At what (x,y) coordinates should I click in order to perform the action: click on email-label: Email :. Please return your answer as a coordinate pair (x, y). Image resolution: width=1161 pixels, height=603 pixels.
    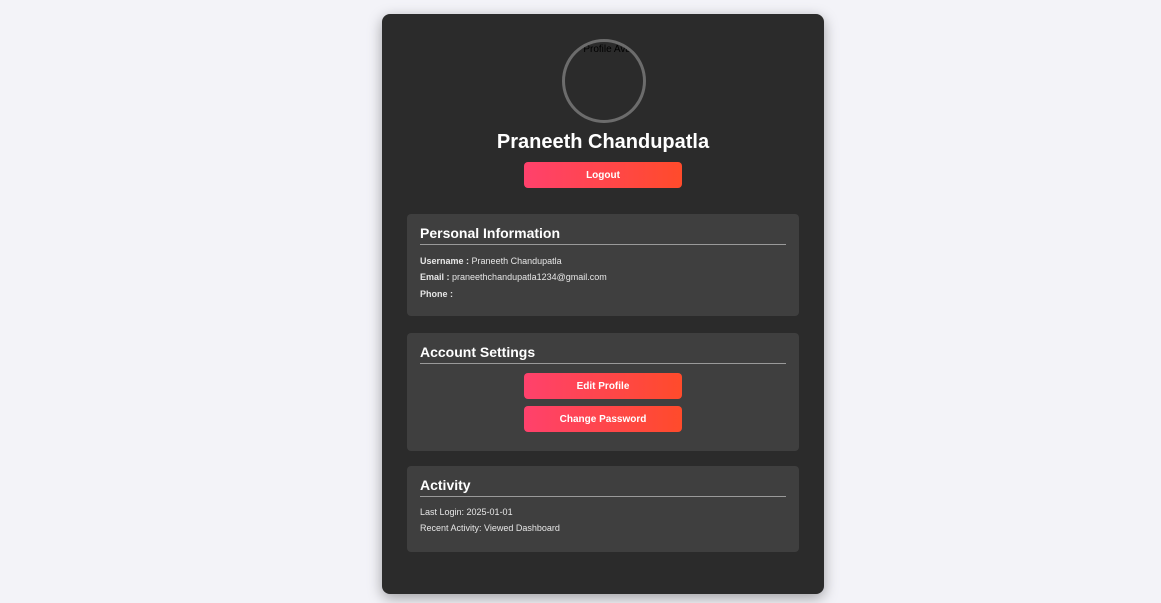
    Looking at the image, I should click on (435, 277).